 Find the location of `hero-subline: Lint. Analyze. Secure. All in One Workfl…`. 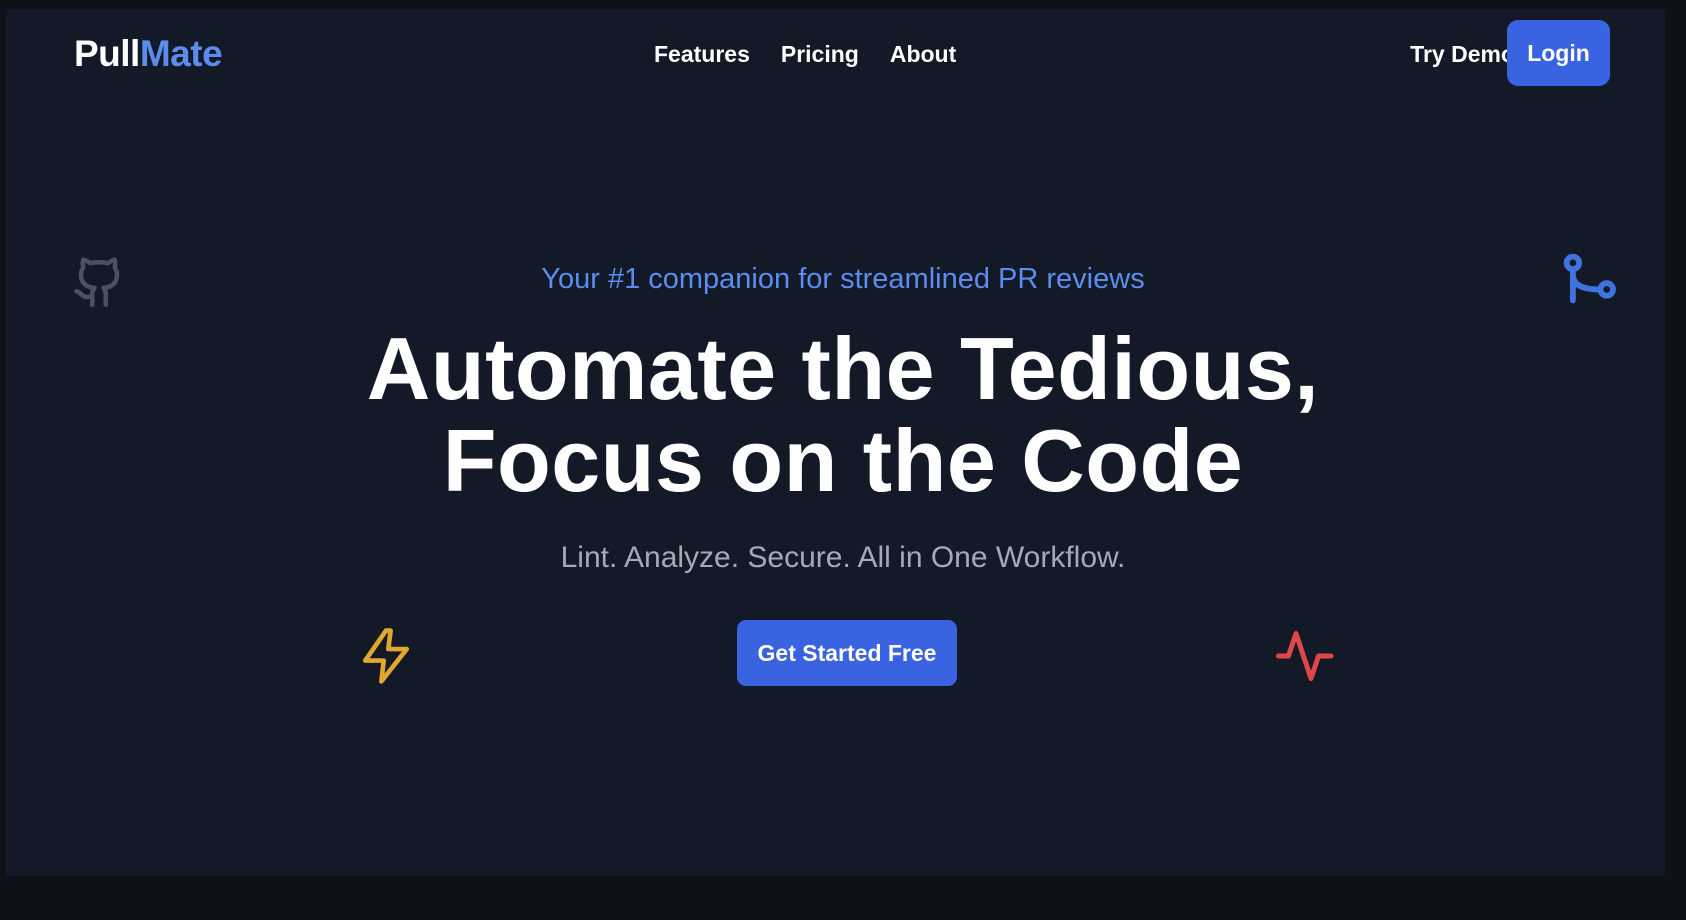

hero-subline: Lint. Analyze. Secure. All in One Workfl… is located at coordinates (843, 557).